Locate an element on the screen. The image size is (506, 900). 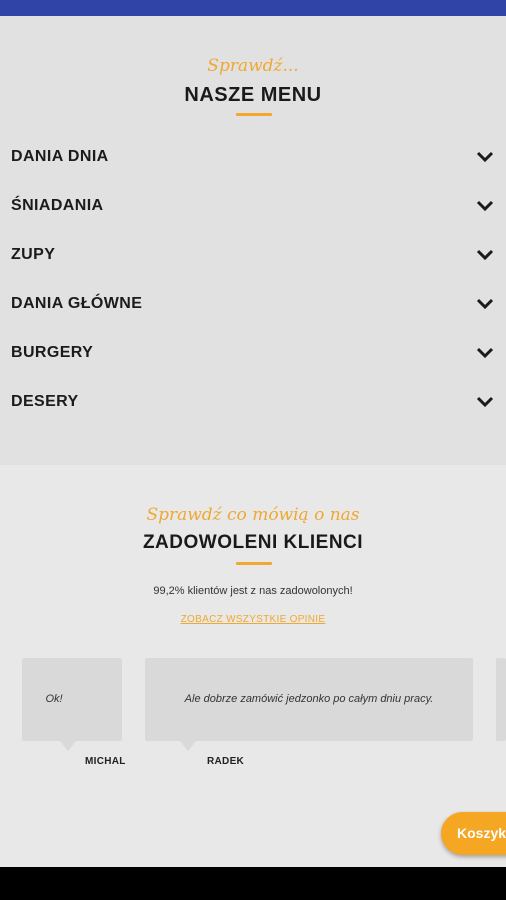
menu-category-label: ŚNIADANIA is located at coordinates (57, 205).